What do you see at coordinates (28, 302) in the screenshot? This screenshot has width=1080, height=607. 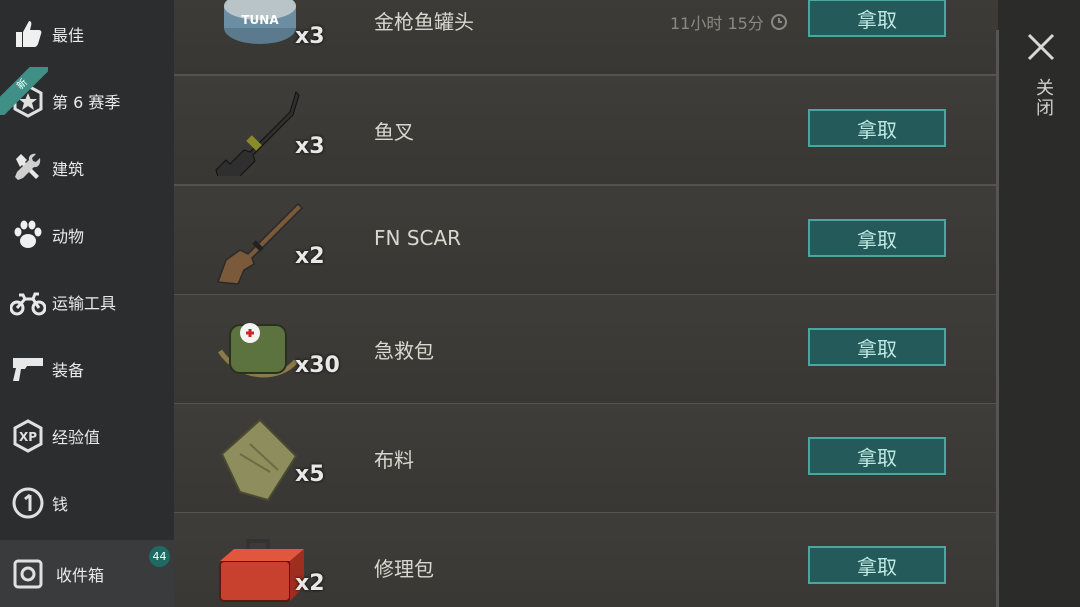 I see `motorcycle-icon` at bounding box center [28, 302].